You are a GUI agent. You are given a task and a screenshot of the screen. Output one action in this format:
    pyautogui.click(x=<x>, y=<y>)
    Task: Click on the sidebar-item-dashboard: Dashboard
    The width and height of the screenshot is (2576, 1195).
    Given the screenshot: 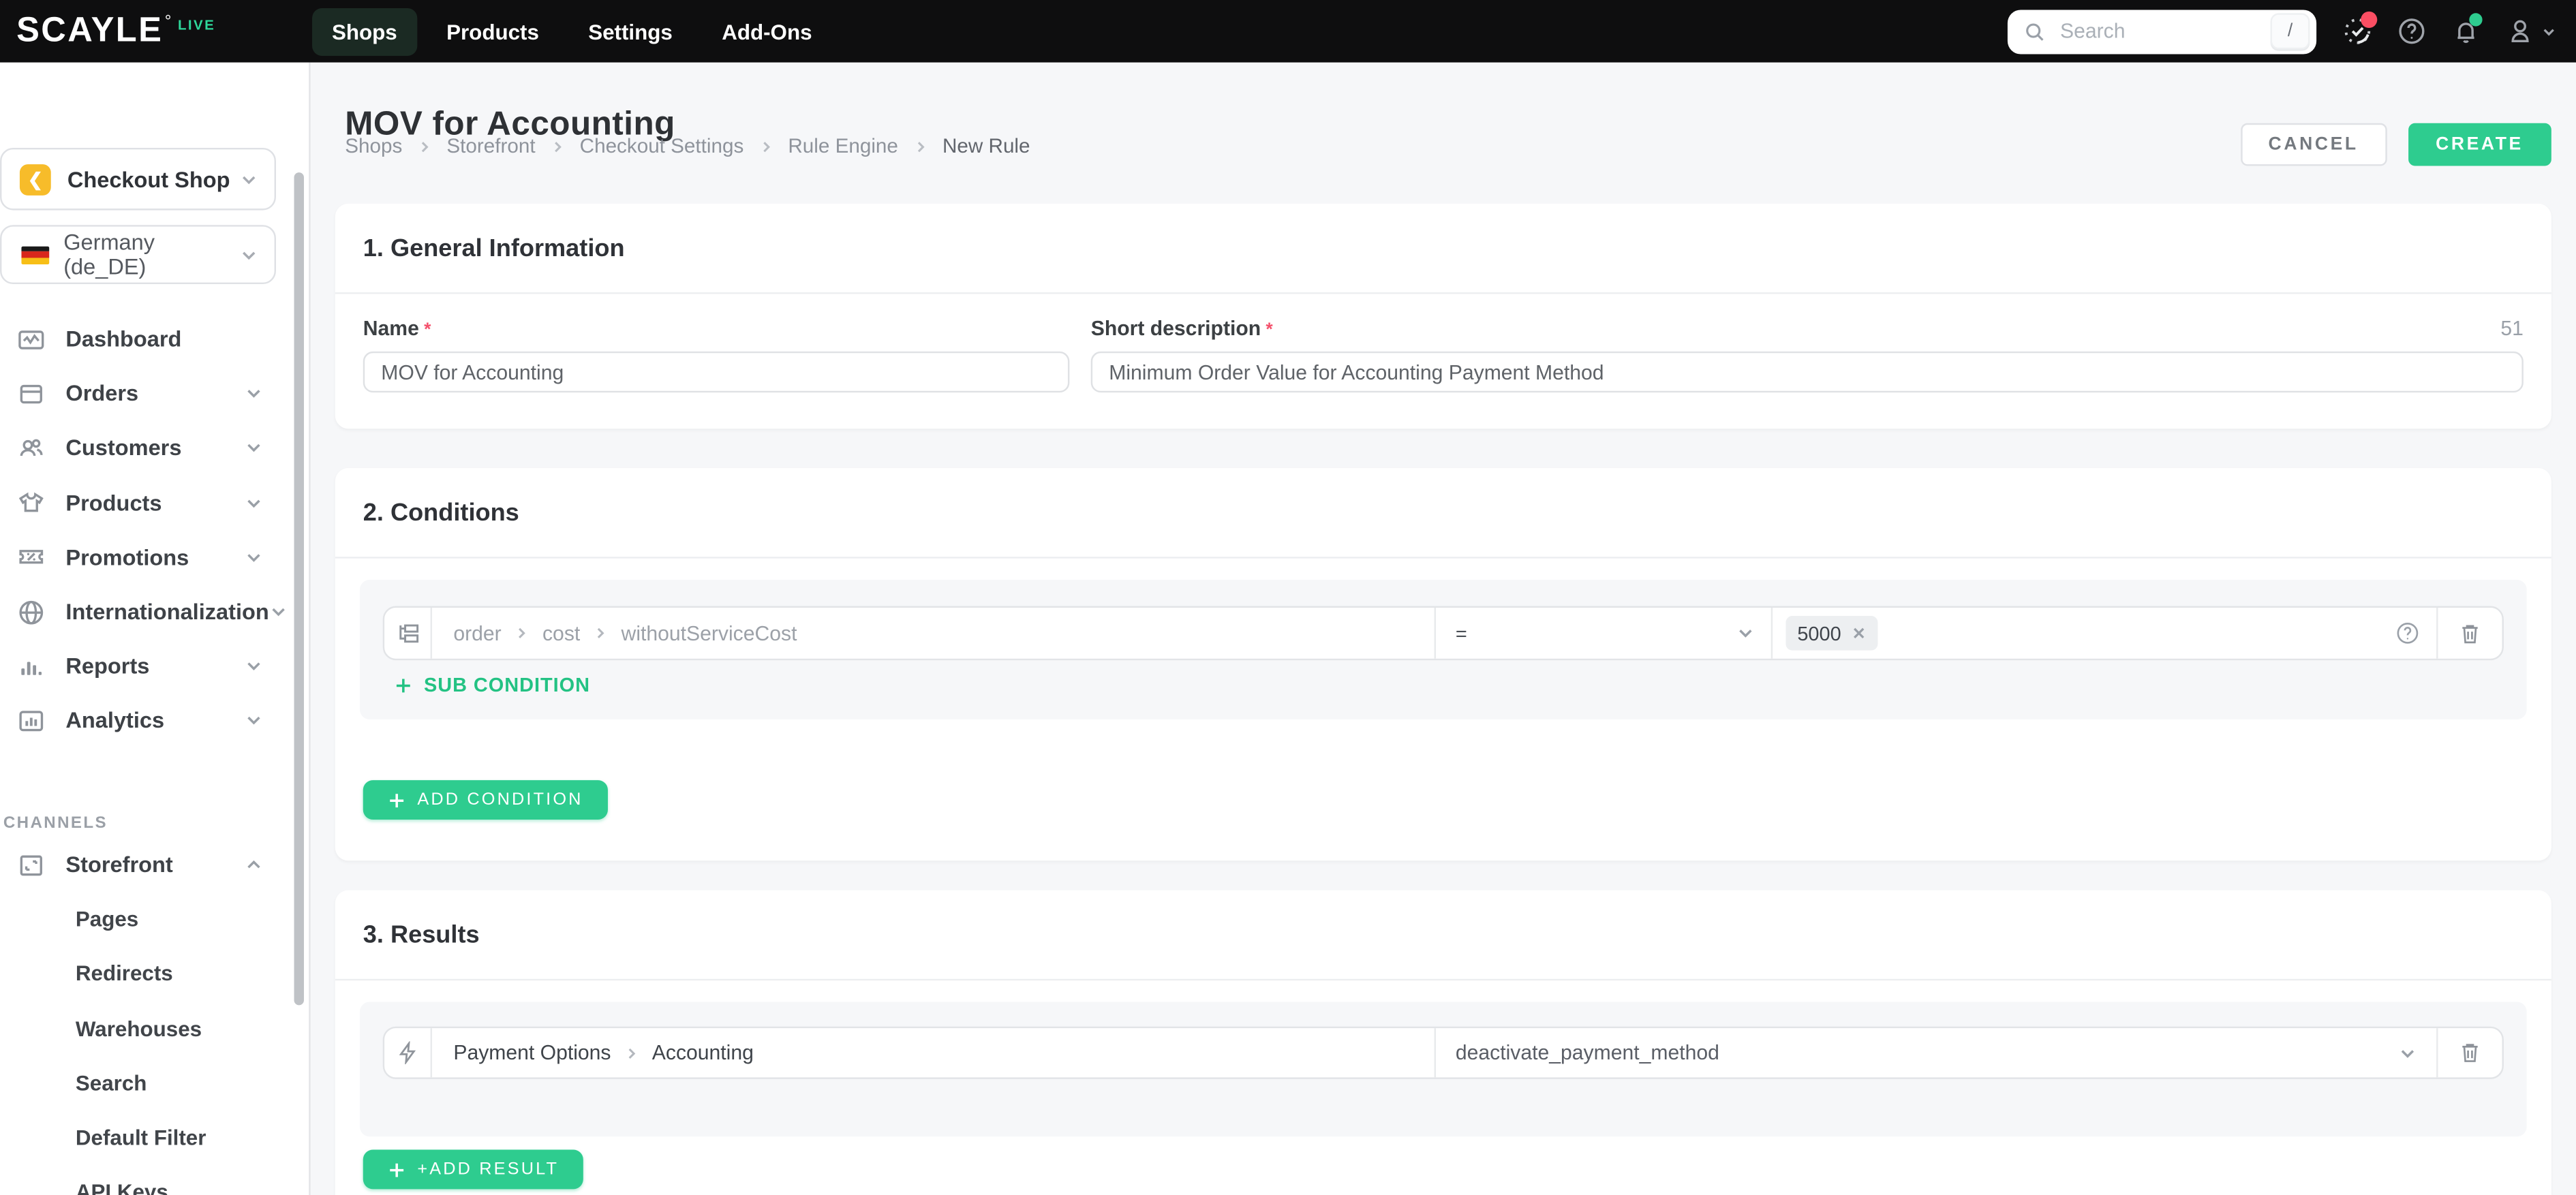 What is the action you would take?
    pyautogui.click(x=154, y=339)
    